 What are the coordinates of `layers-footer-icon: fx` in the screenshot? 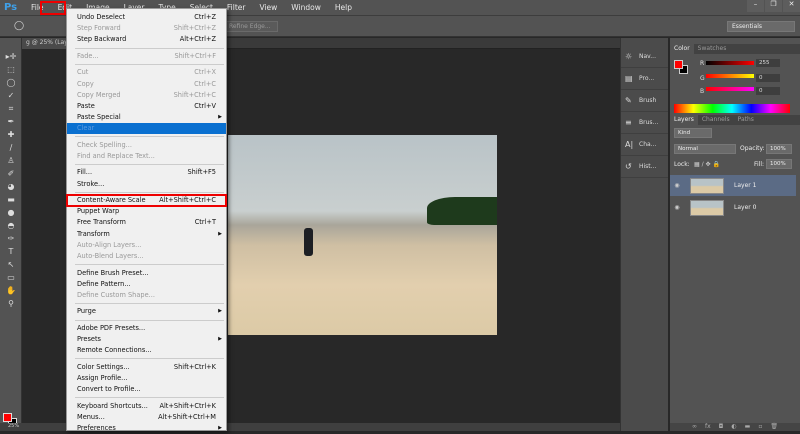 It's located at (708, 426).